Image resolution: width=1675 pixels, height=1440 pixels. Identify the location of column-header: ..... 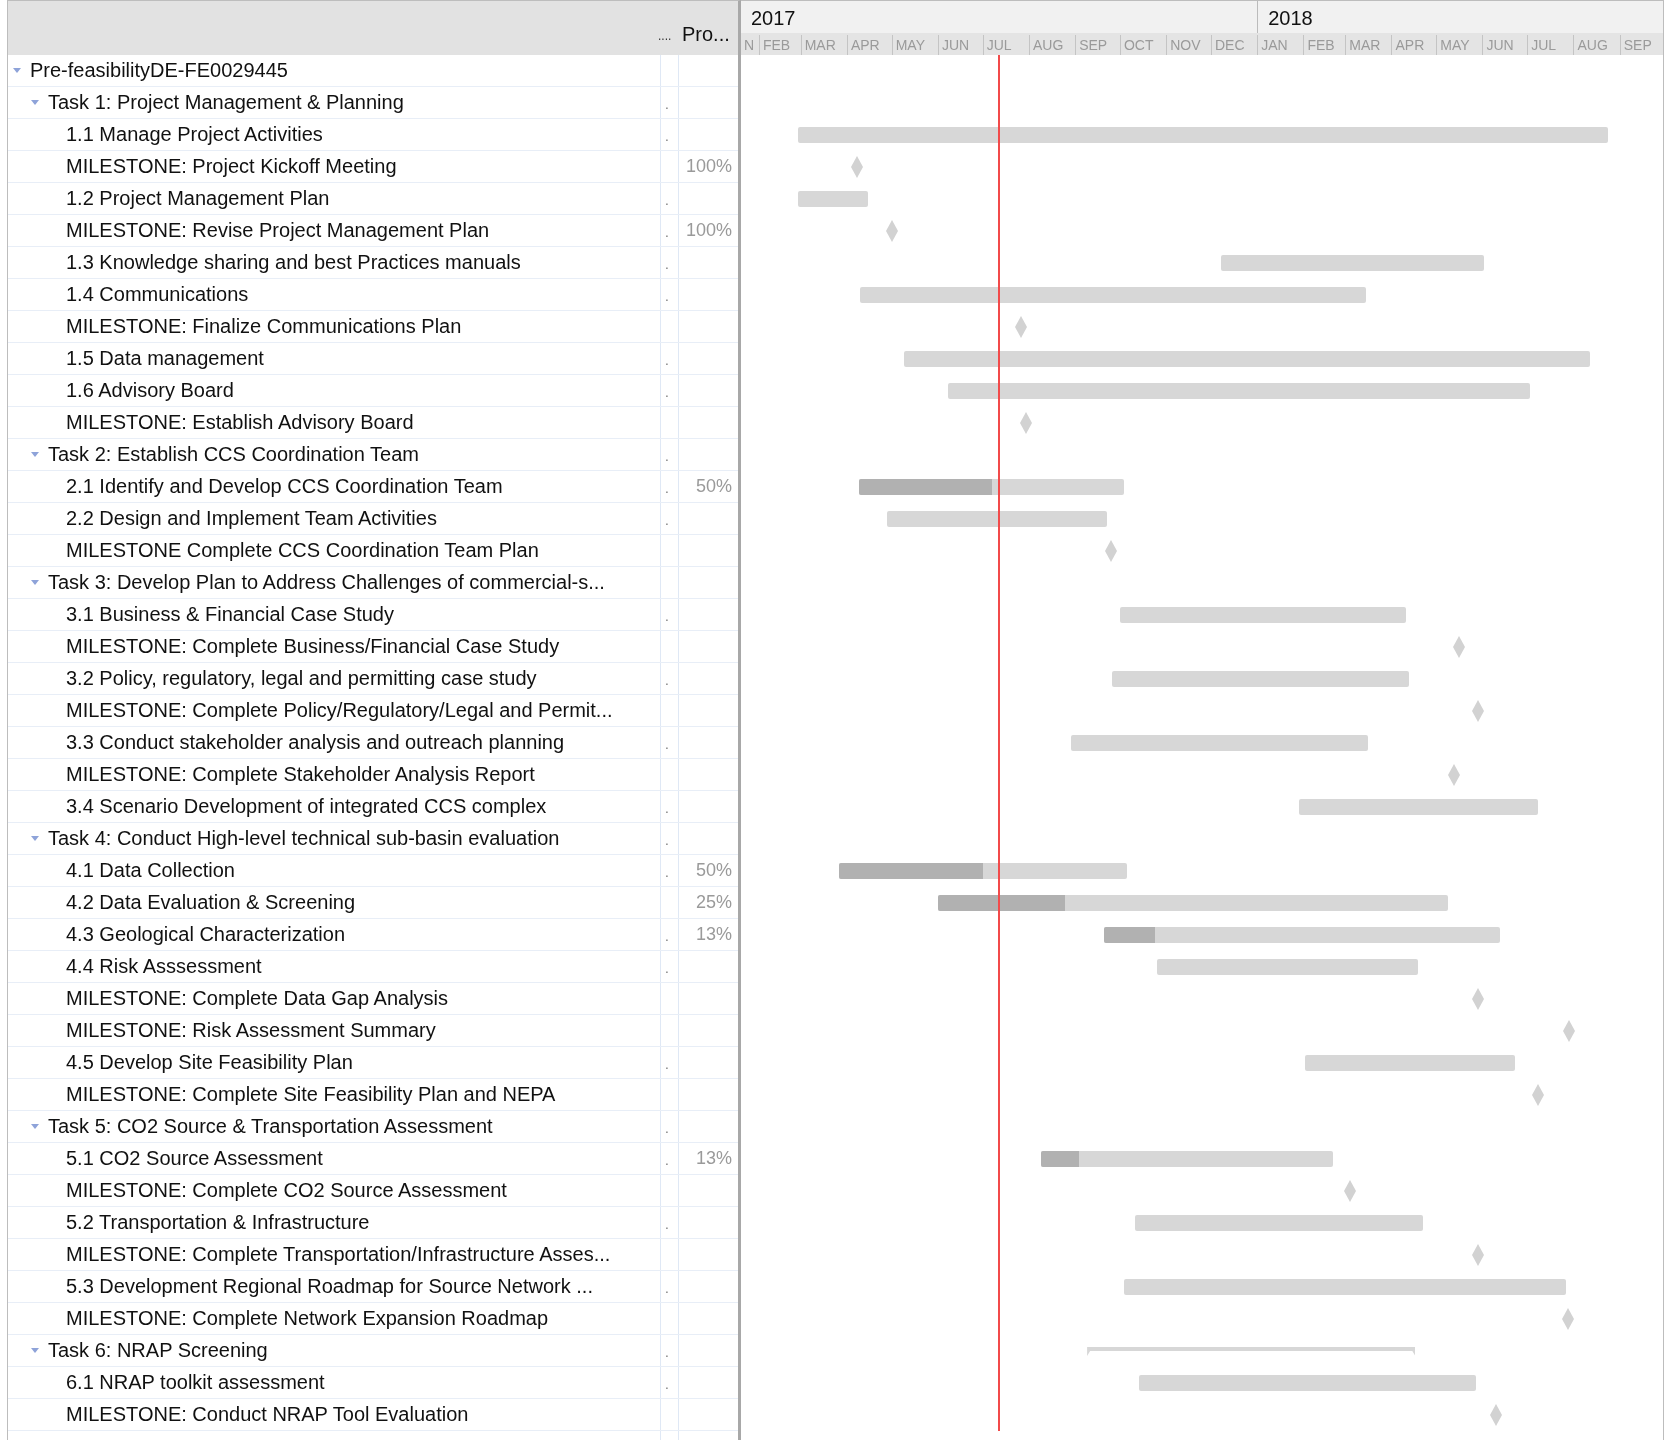
(667, 28).